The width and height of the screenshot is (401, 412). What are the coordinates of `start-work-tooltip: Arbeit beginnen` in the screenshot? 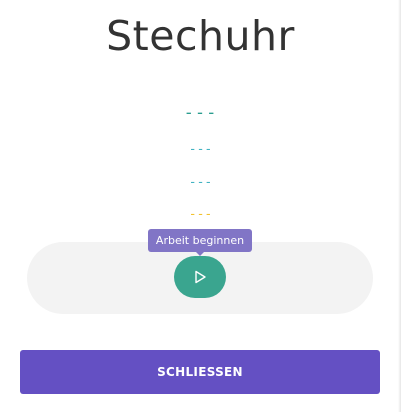 It's located at (200, 240).